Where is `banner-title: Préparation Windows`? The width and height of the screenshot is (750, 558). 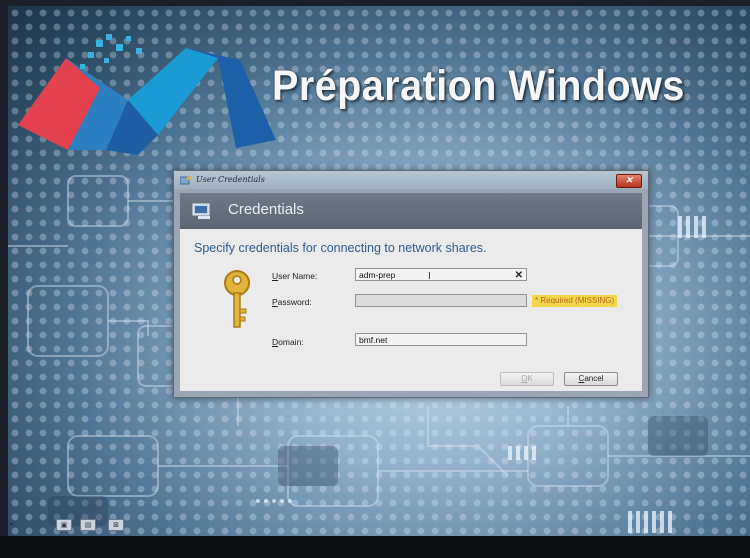 banner-title: Préparation Windows is located at coordinates (478, 86).